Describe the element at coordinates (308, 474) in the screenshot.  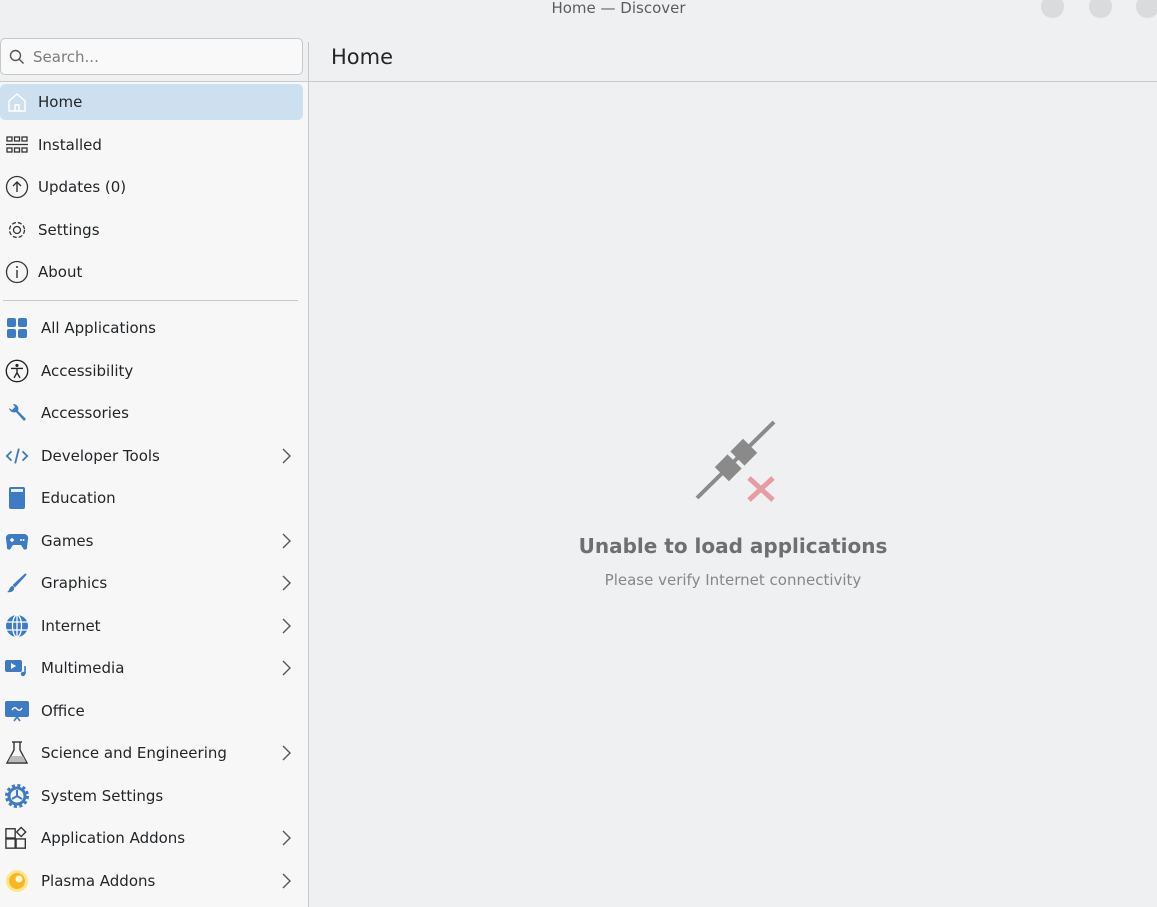
I see `sidebar-divider` at that location.